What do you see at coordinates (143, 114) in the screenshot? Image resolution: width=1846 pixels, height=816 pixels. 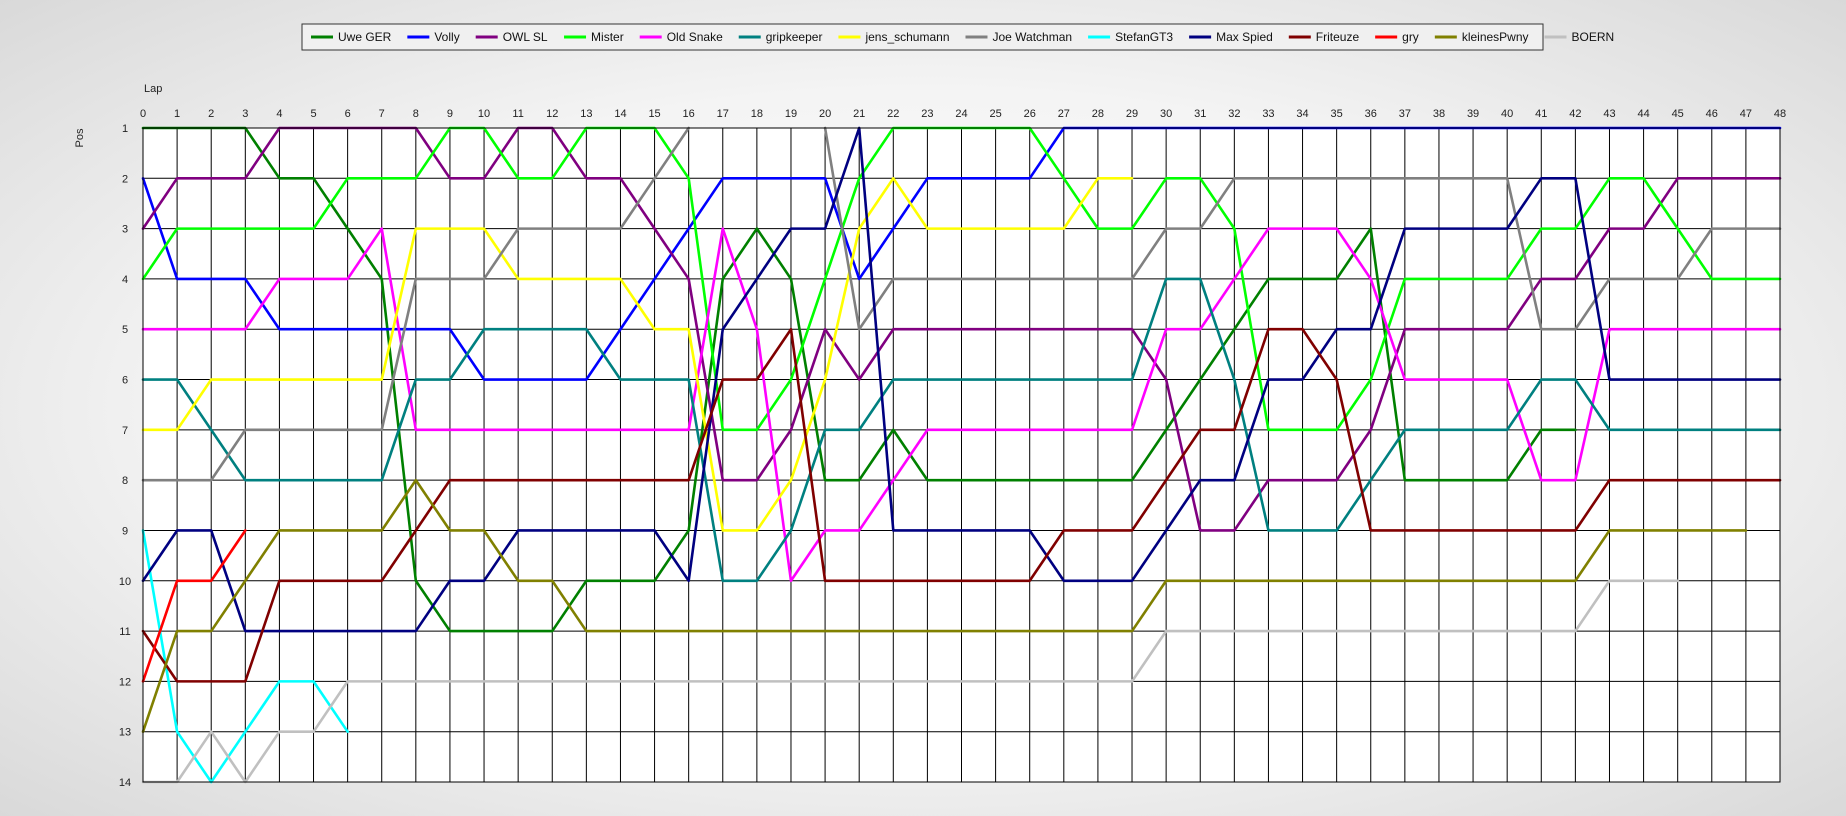 I see `x-tick-label-0: 0` at bounding box center [143, 114].